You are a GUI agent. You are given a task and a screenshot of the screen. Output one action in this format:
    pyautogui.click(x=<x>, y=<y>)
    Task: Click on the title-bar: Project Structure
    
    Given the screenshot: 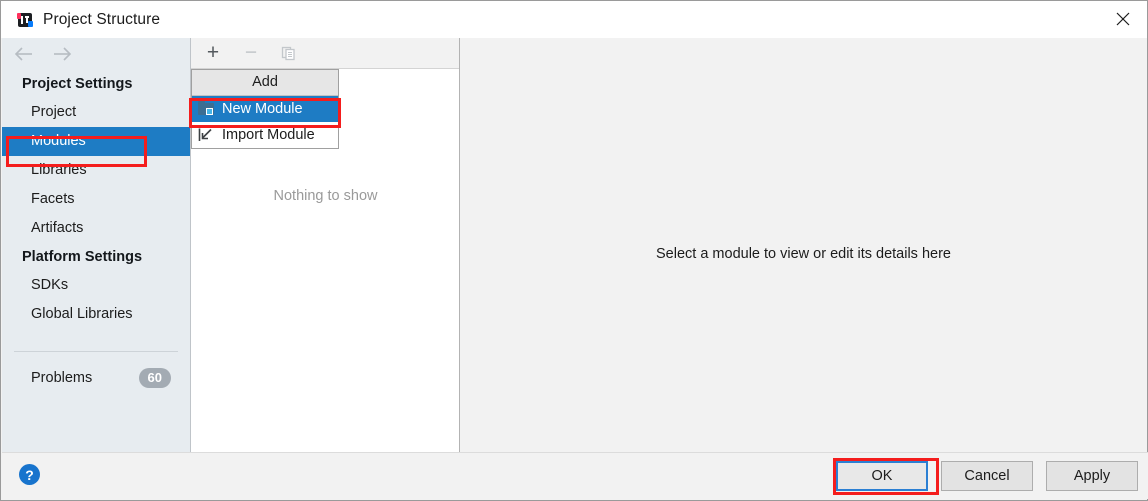 What is the action you would take?
    pyautogui.click(x=574, y=19)
    